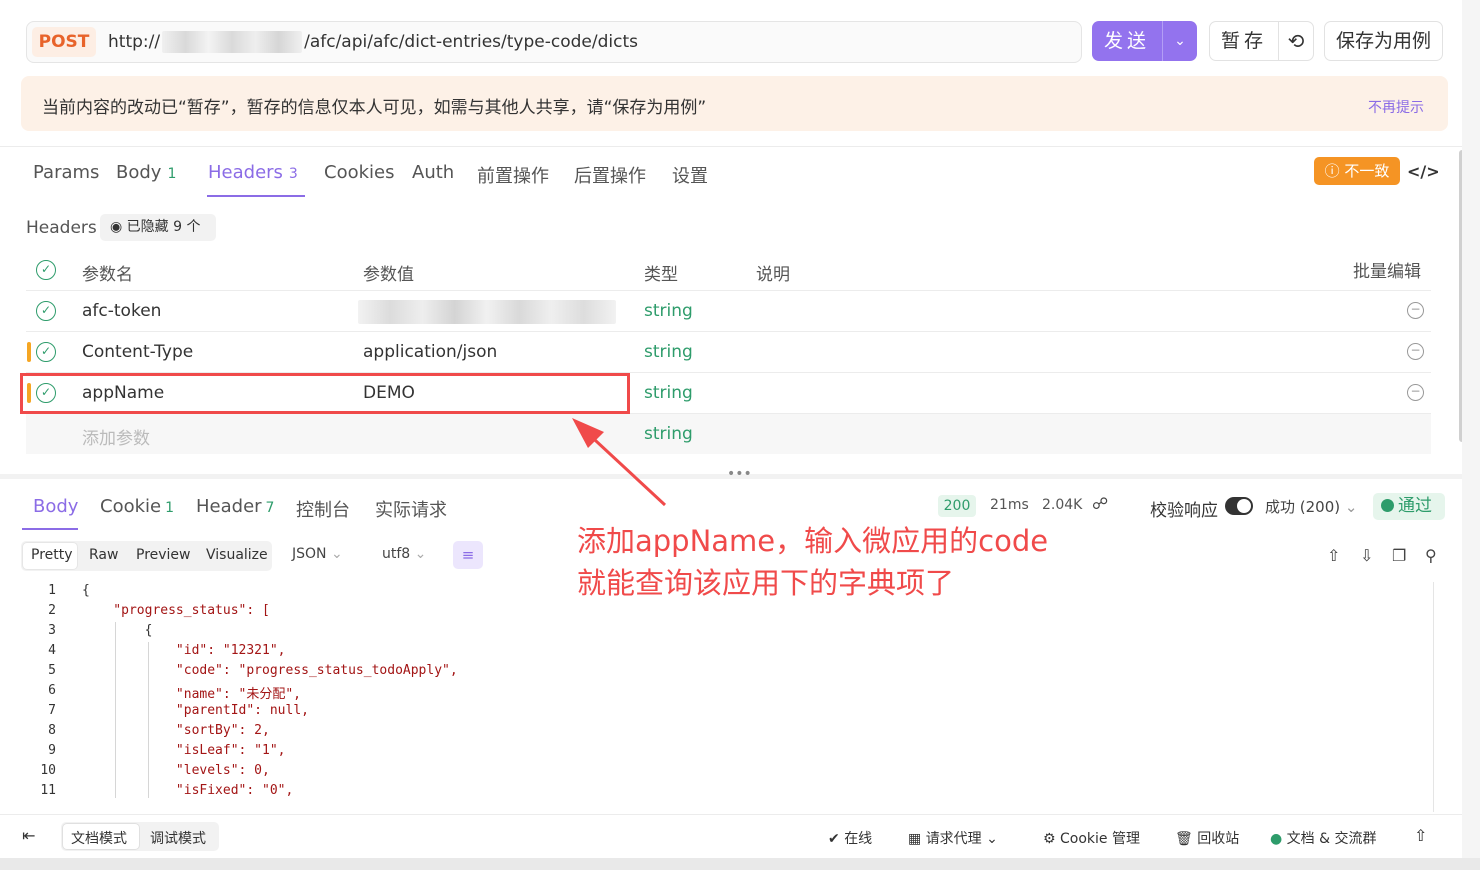 The width and height of the screenshot is (1480, 870). What do you see at coordinates (29, 352) in the screenshot?
I see `modified-marker` at bounding box center [29, 352].